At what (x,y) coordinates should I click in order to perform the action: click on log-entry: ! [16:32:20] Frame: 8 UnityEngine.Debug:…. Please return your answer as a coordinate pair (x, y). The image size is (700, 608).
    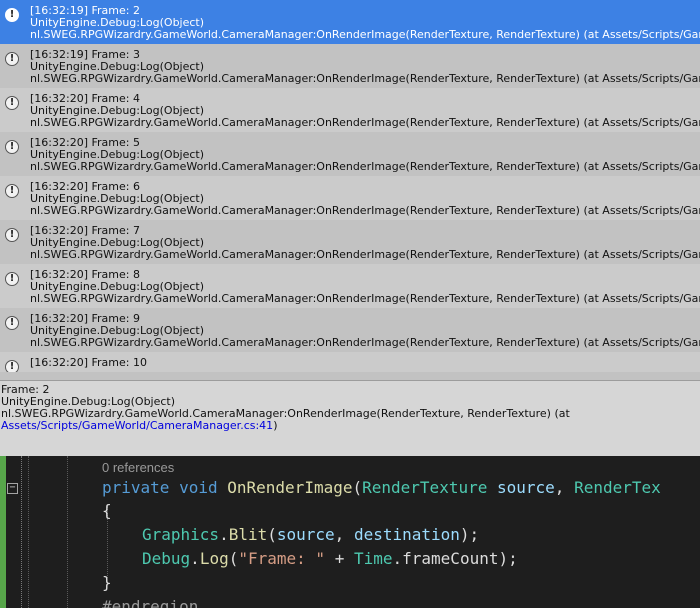
    Looking at the image, I should click on (350, 286).